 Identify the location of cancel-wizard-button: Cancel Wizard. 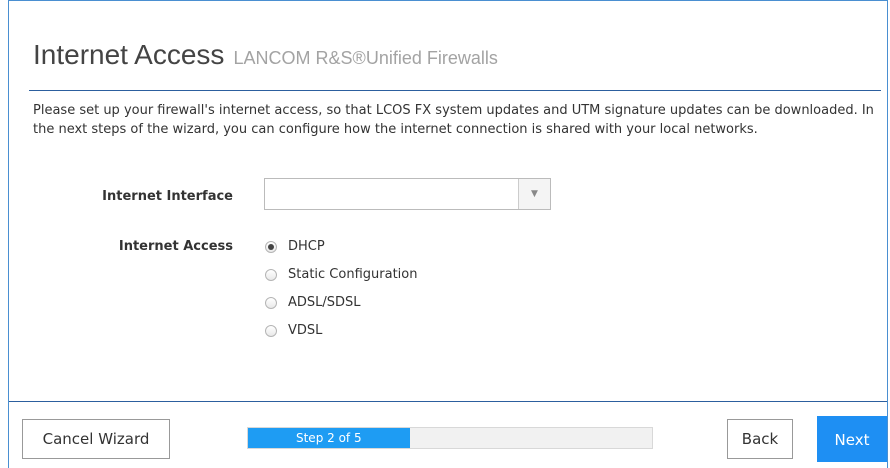
(96, 439).